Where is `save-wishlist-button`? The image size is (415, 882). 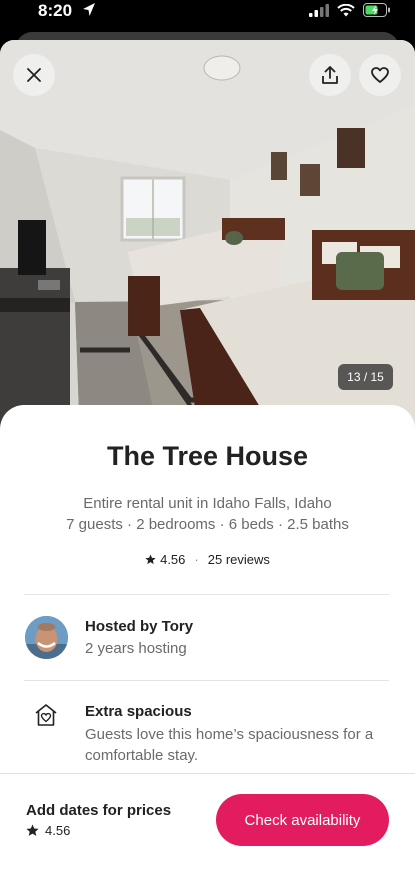 save-wishlist-button is located at coordinates (380, 75).